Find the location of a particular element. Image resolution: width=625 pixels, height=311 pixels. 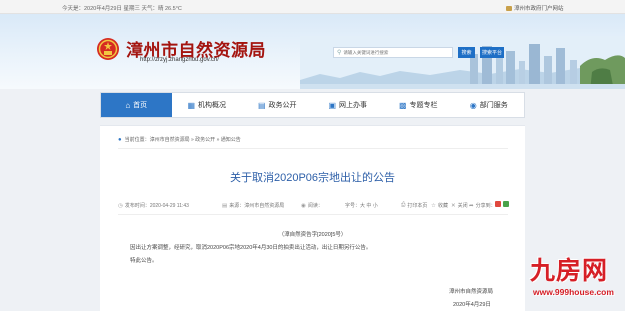

site-url: http://zrzyj.zhangzhou.gov.cn/ is located at coordinates (179, 60).